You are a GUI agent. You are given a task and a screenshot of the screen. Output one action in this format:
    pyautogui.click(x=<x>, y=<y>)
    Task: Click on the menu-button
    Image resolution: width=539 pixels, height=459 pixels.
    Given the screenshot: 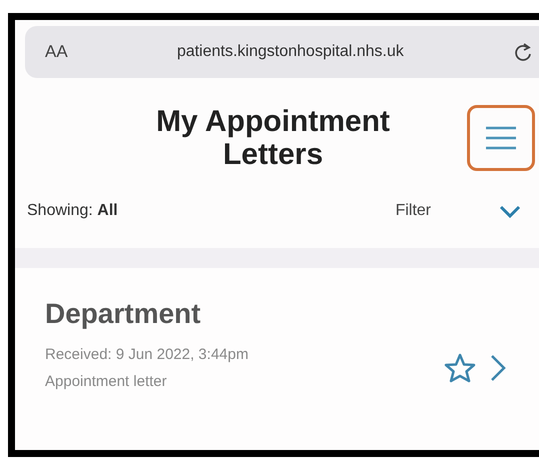 What is the action you would take?
    pyautogui.click(x=501, y=138)
    